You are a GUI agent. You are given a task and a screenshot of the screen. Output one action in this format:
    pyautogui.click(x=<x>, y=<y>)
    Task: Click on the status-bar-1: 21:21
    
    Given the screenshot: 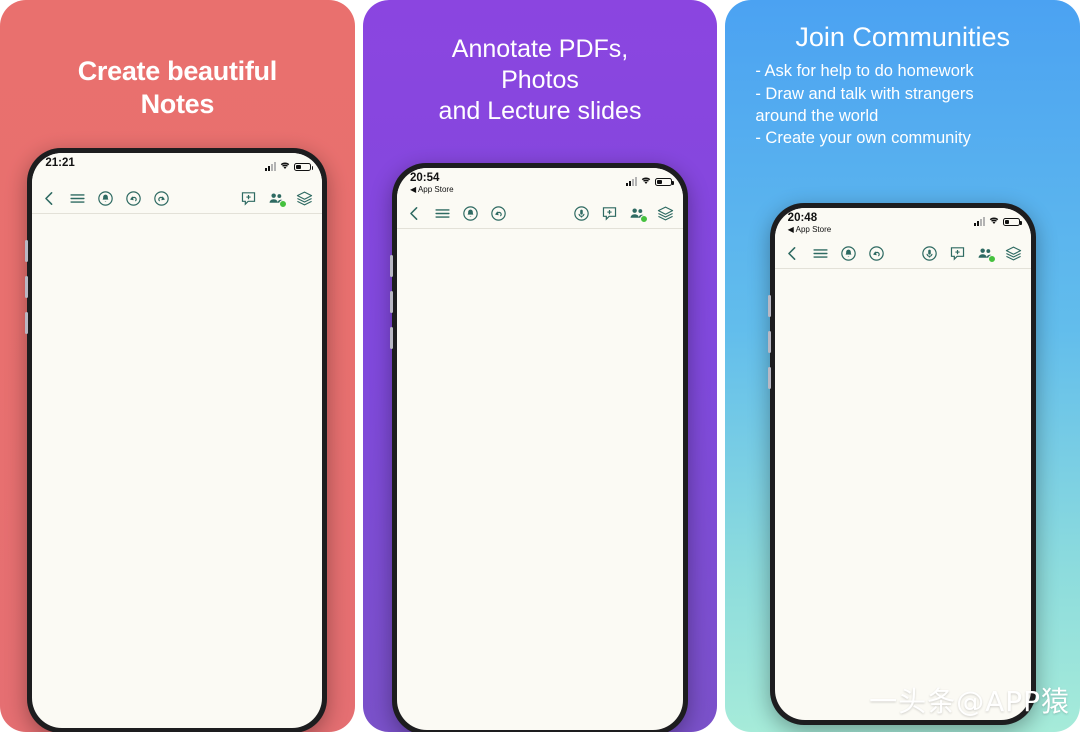 What is the action you would take?
    pyautogui.click(x=177, y=168)
    